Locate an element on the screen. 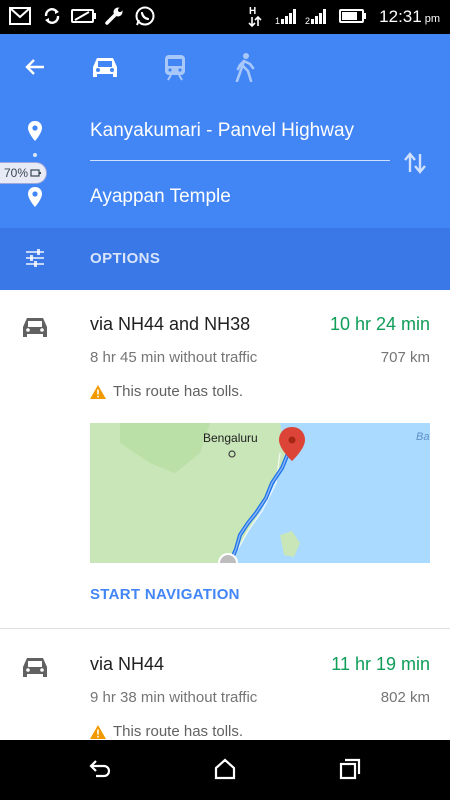  destination-field: Ayappan Temple is located at coordinates (160, 197).